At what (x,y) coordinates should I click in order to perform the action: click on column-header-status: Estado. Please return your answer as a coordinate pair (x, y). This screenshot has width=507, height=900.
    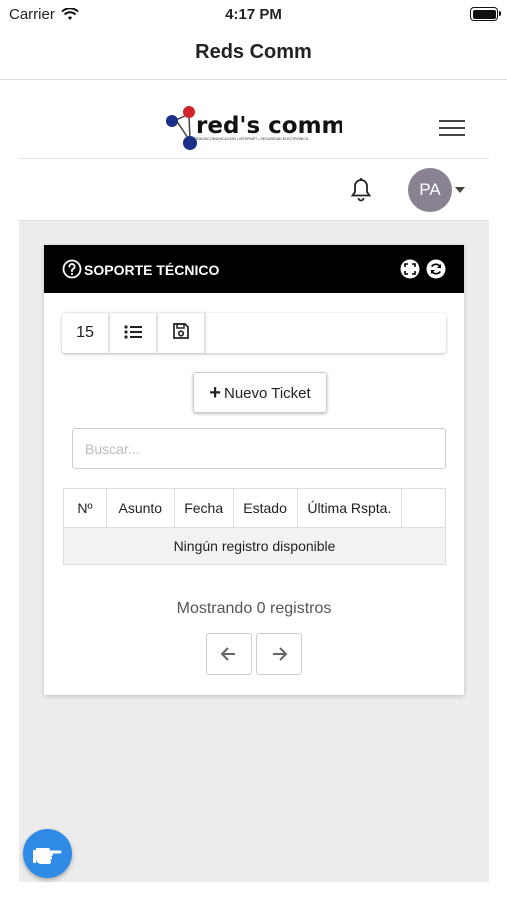
    Looking at the image, I should click on (265, 508).